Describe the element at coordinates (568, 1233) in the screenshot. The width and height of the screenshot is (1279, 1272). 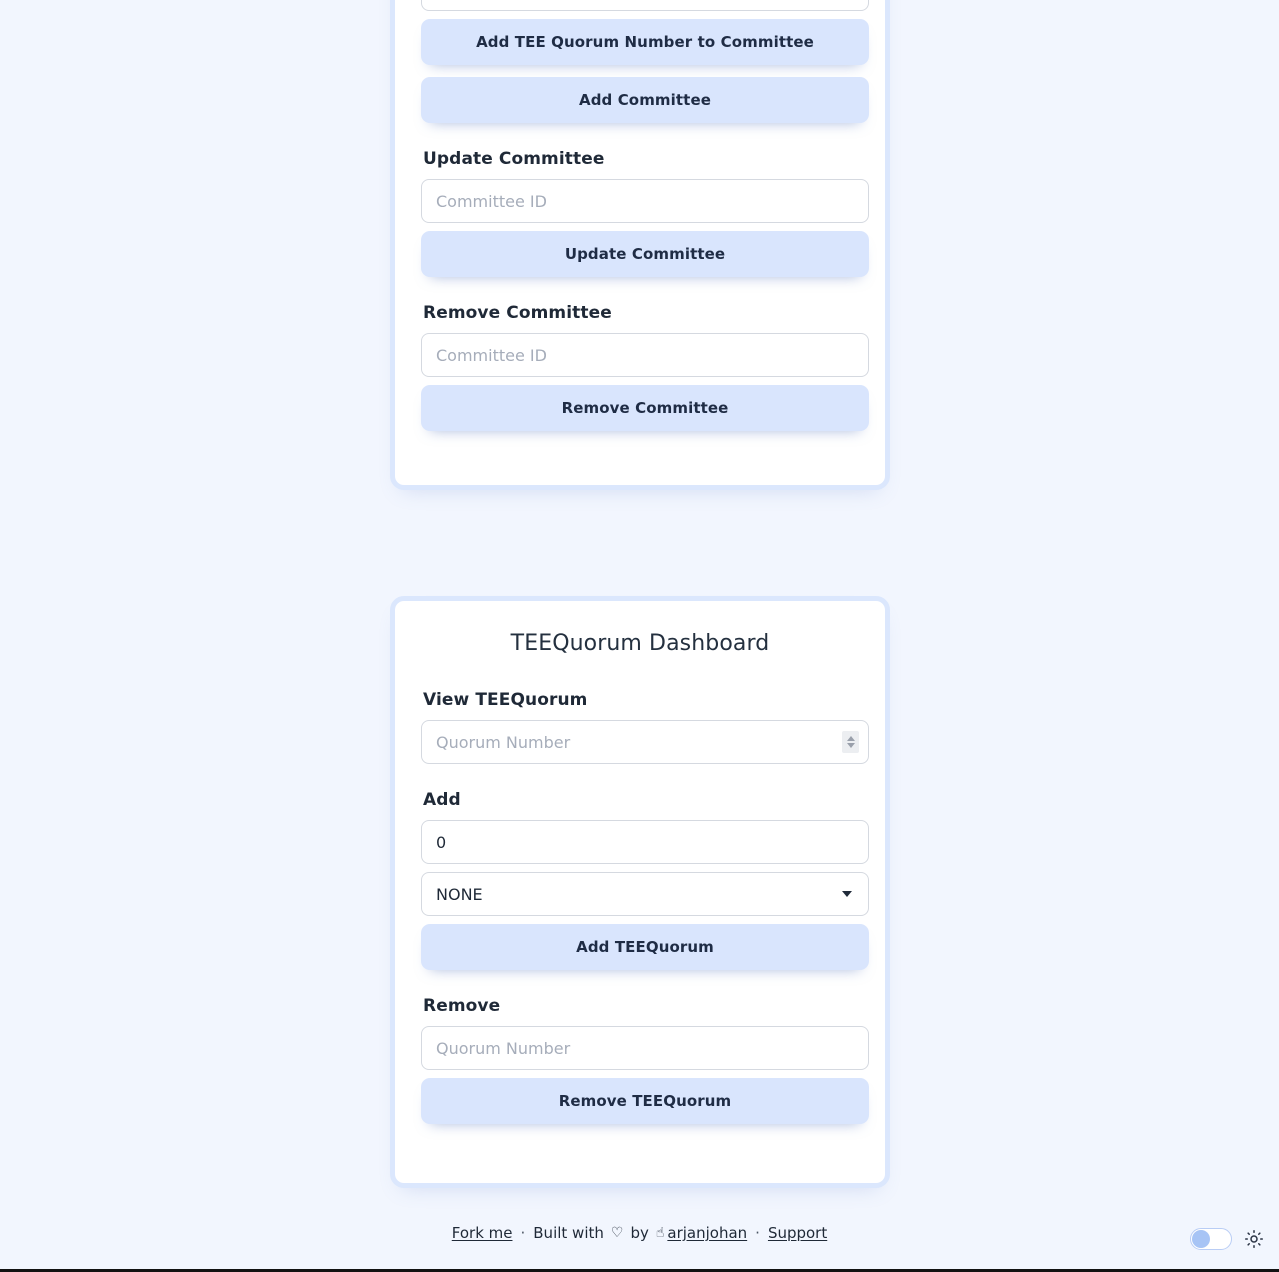
I see `built-with-label: Built with` at that location.